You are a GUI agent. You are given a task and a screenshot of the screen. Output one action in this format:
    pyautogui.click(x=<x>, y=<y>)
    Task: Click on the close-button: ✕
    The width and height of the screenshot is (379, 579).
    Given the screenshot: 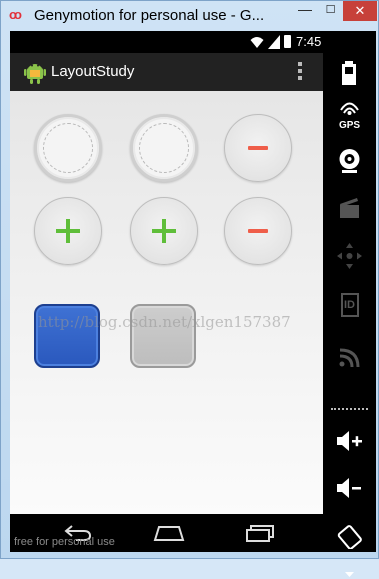 What is the action you would take?
    pyautogui.click(x=360, y=11)
    